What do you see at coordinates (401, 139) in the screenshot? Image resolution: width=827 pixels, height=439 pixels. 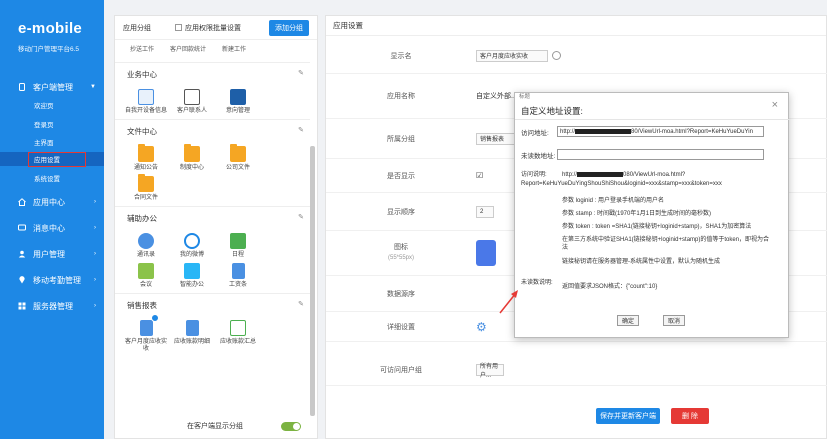 I see `group-label: 所属分组` at bounding box center [401, 139].